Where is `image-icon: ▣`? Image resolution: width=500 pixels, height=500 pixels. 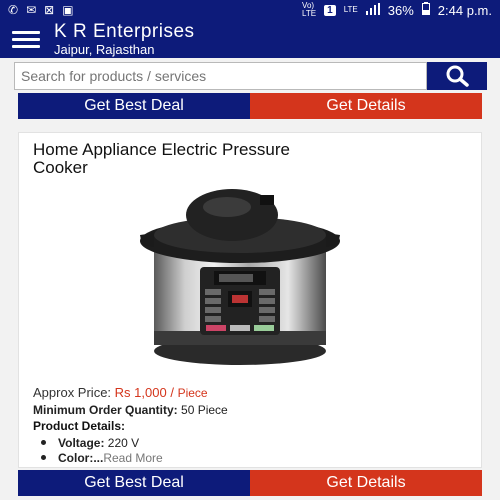
image-icon: ▣ is located at coordinates (68, 10).